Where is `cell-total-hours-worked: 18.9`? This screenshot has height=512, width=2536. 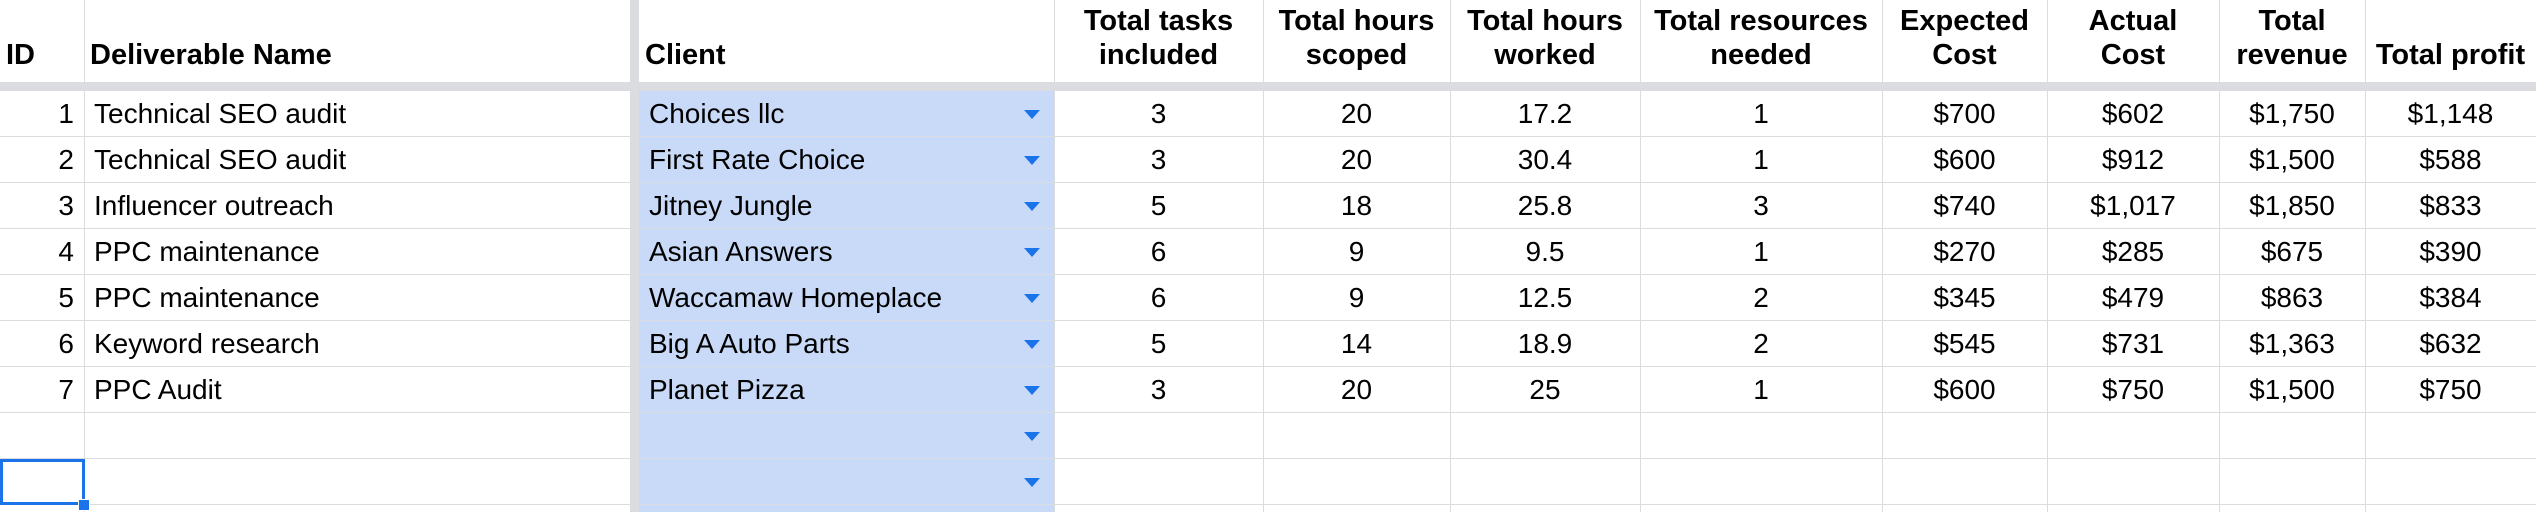
cell-total-hours-worked: 18.9 is located at coordinates (1545, 344).